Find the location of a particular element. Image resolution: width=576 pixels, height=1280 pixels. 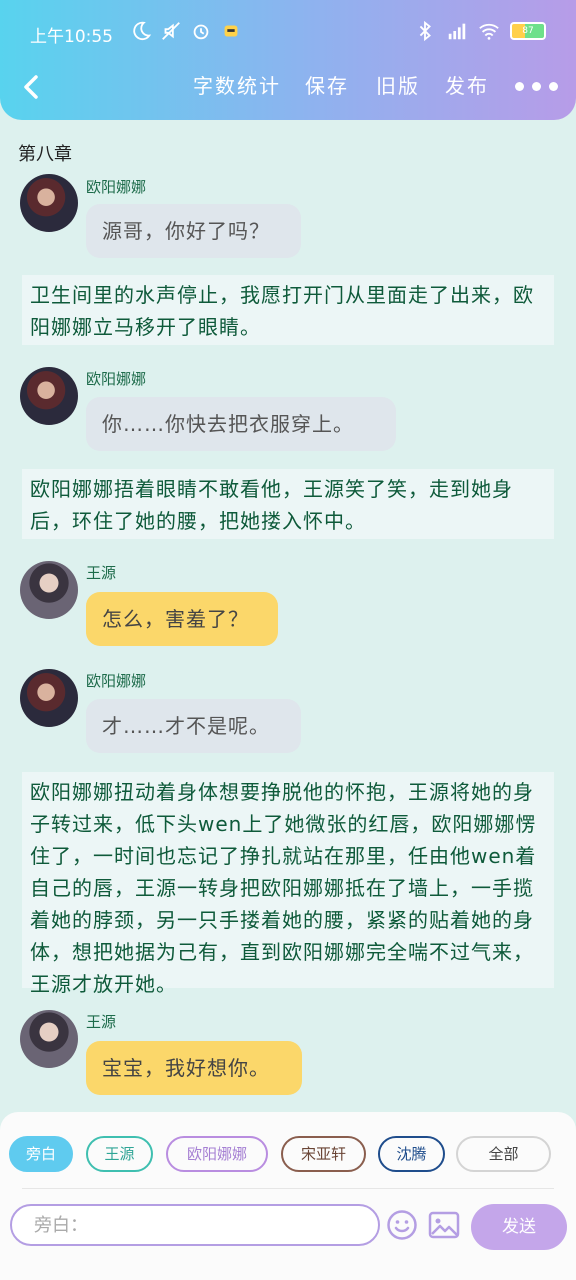

word-count-button: 字数统计 is located at coordinates (237, 84).